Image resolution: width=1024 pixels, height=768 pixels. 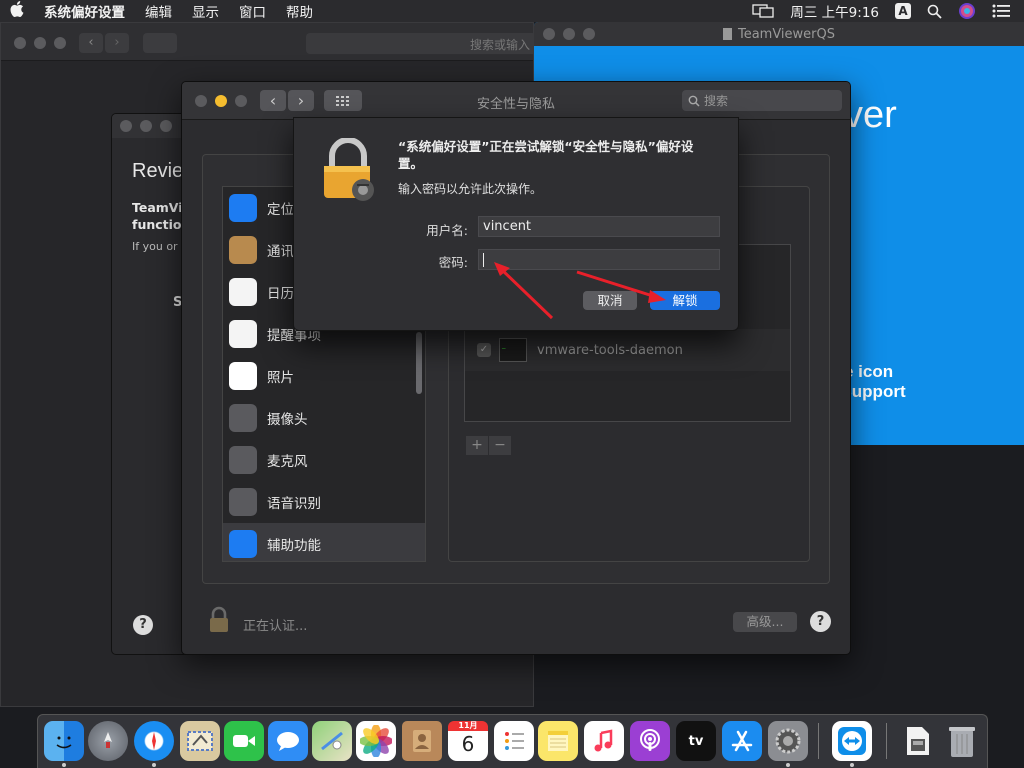 What do you see at coordinates (818, 741) in the screenshot?
I see `dock-separator` at bounding box center [818, 741].